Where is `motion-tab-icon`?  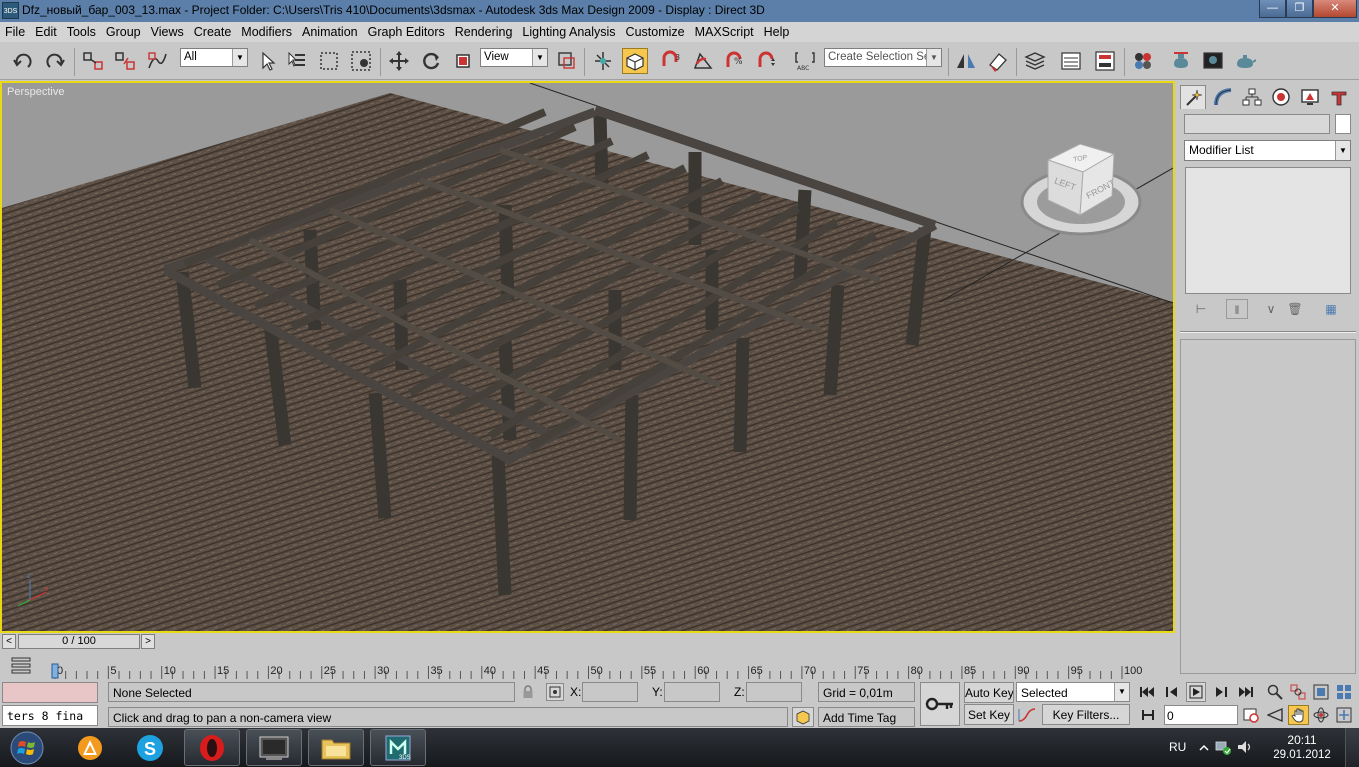
motion-tab-icon is located at coordinates (1281, 97).